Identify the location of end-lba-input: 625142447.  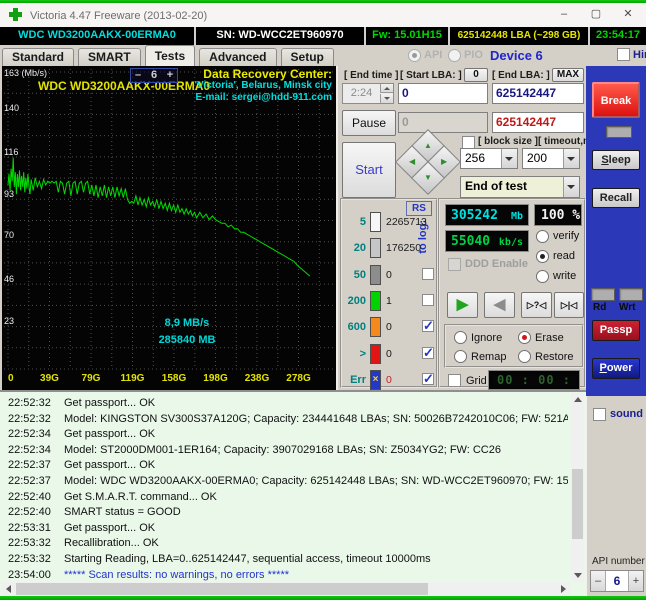
(538, 93).